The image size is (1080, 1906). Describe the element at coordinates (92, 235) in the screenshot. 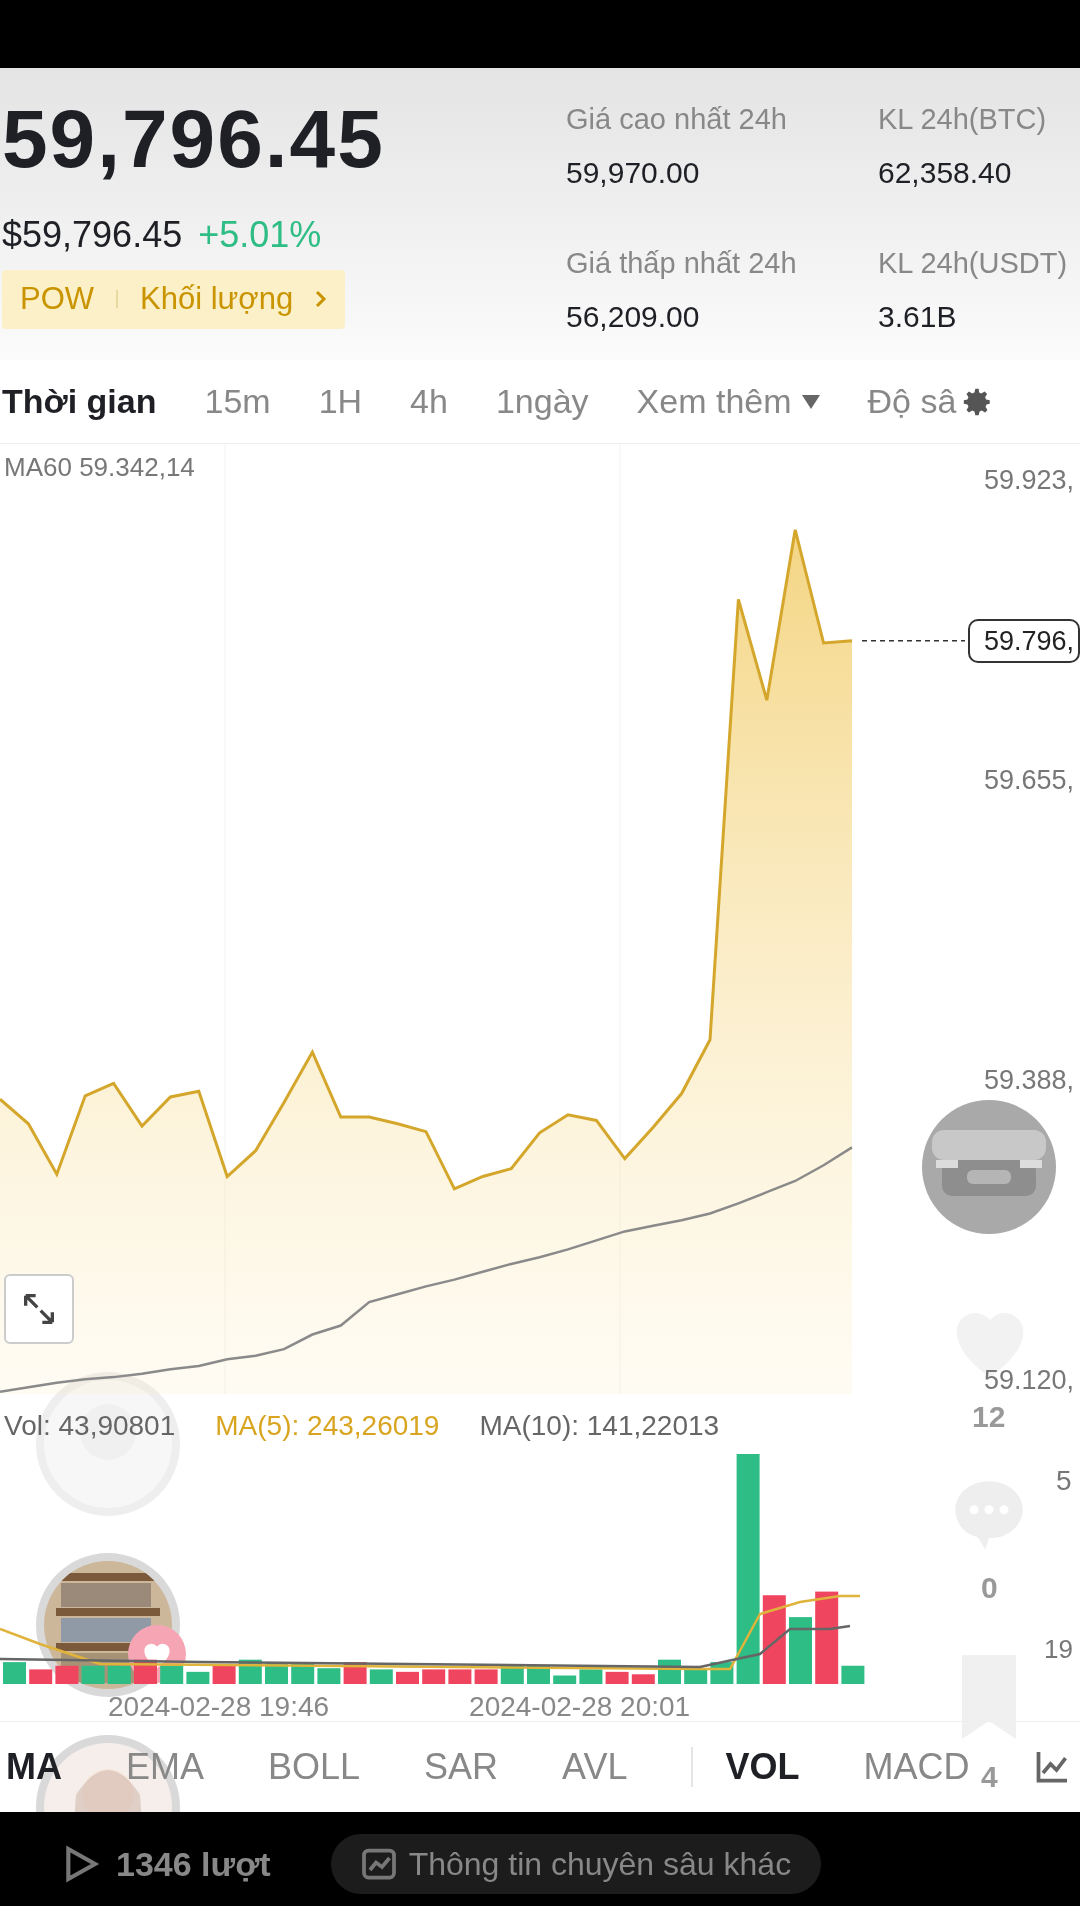

I see `fiat-price: $59,796.45` at that location.